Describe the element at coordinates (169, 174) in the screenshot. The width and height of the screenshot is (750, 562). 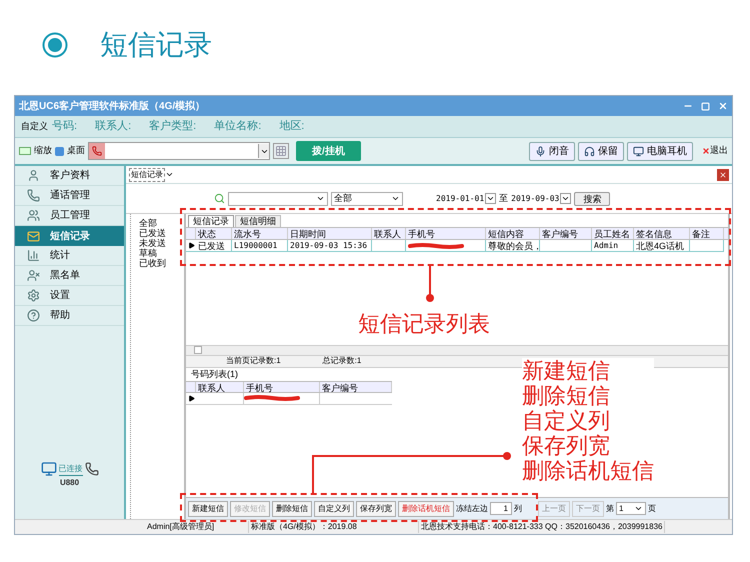
I see `tab-menu-icon` at that location.